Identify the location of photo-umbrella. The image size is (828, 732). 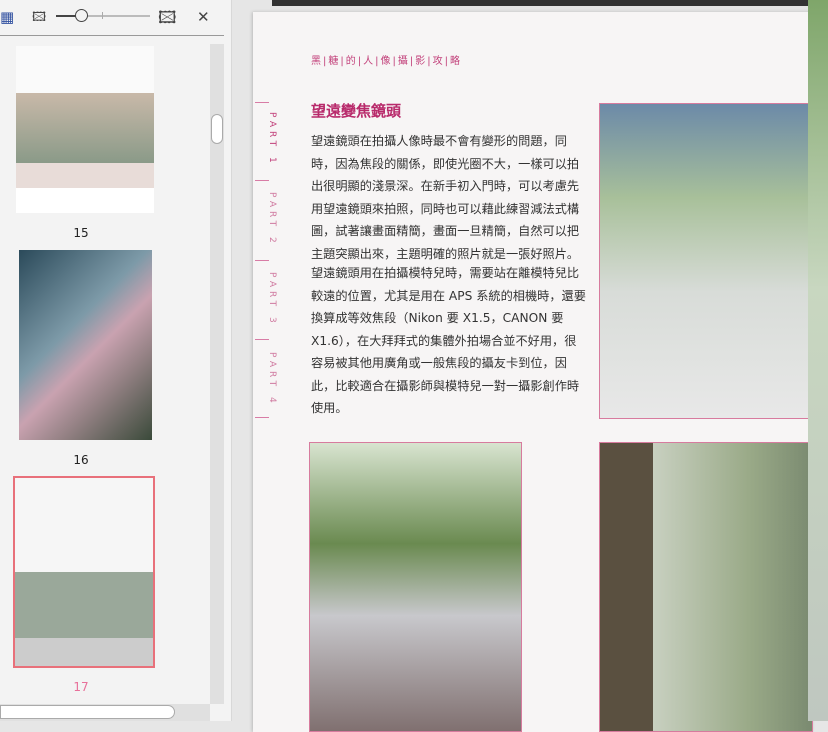
(706, 261).